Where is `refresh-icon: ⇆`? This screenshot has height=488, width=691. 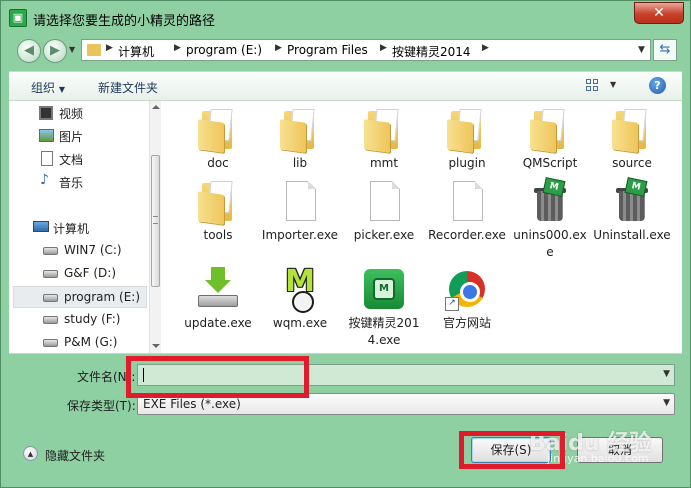
refresh-icon: ⇆ is located at coordinates (665, 49).